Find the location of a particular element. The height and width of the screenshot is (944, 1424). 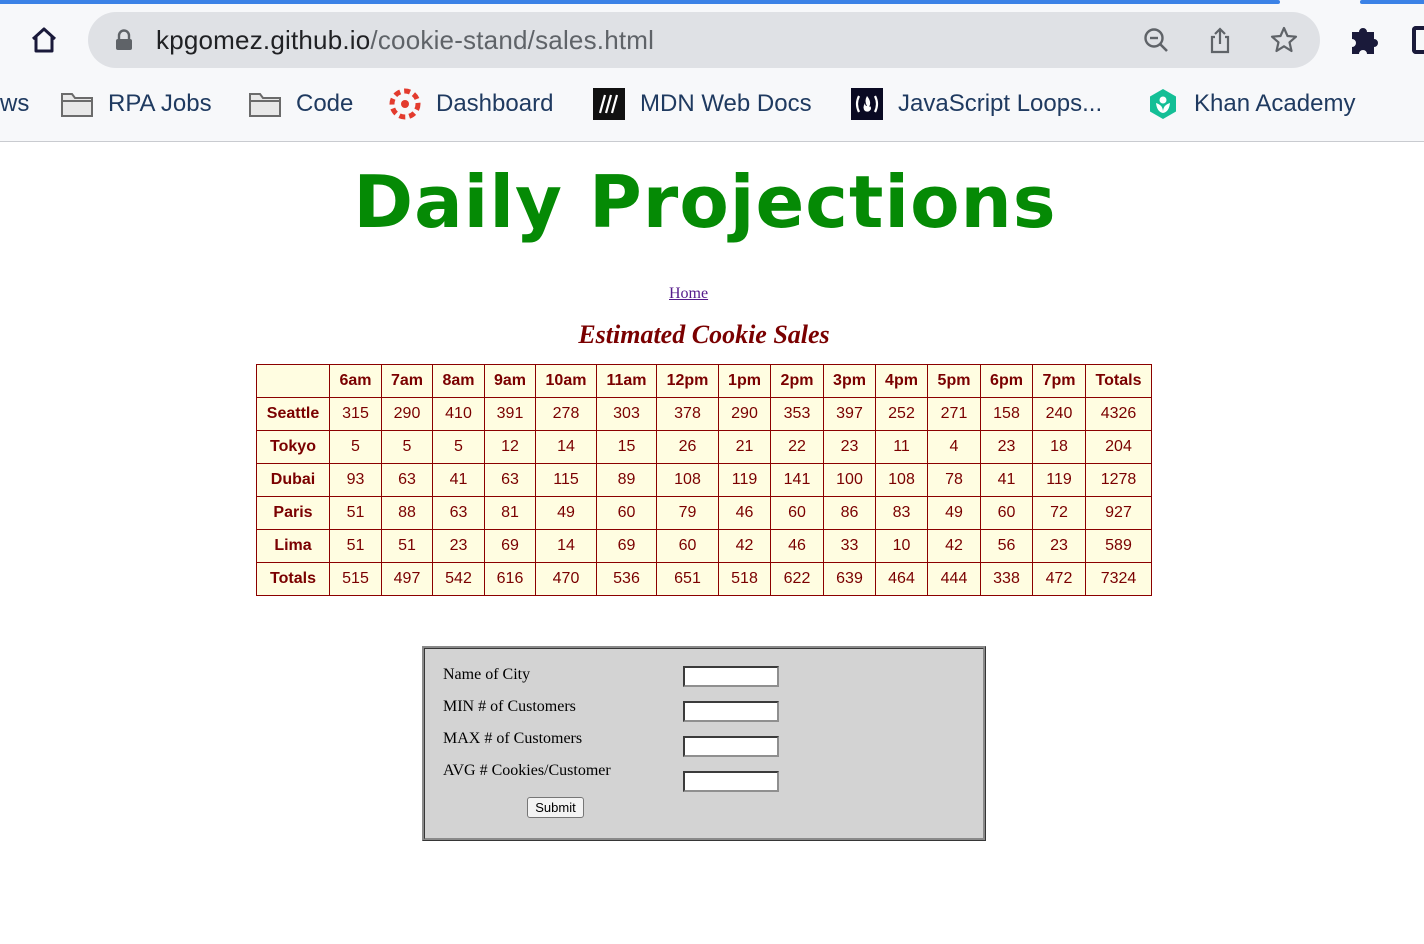

home-link: Home is located at coordinates (688, 294).